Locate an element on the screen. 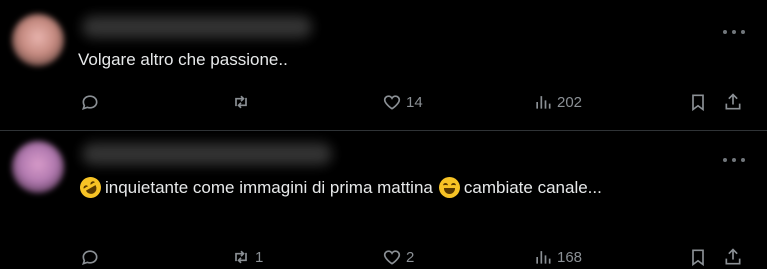  post-text: Volgare altro che passione.. is located at coordinates (183, 59).